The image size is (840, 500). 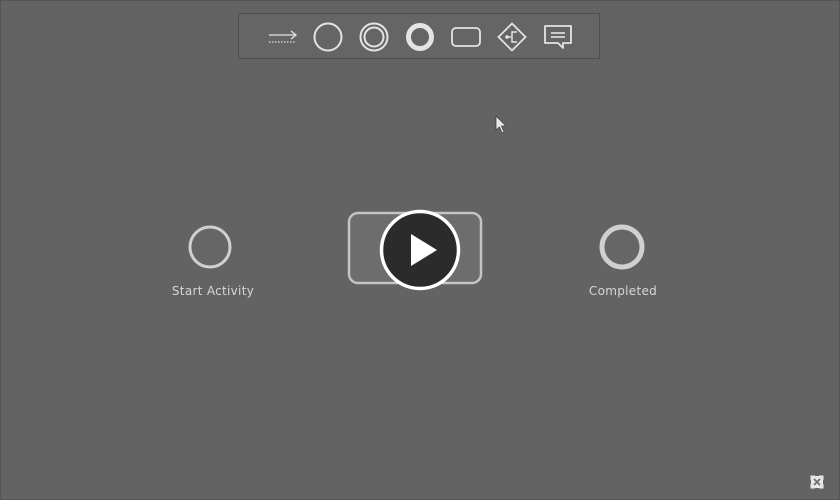 I want to click on play-button, so click(x=420, y=250).